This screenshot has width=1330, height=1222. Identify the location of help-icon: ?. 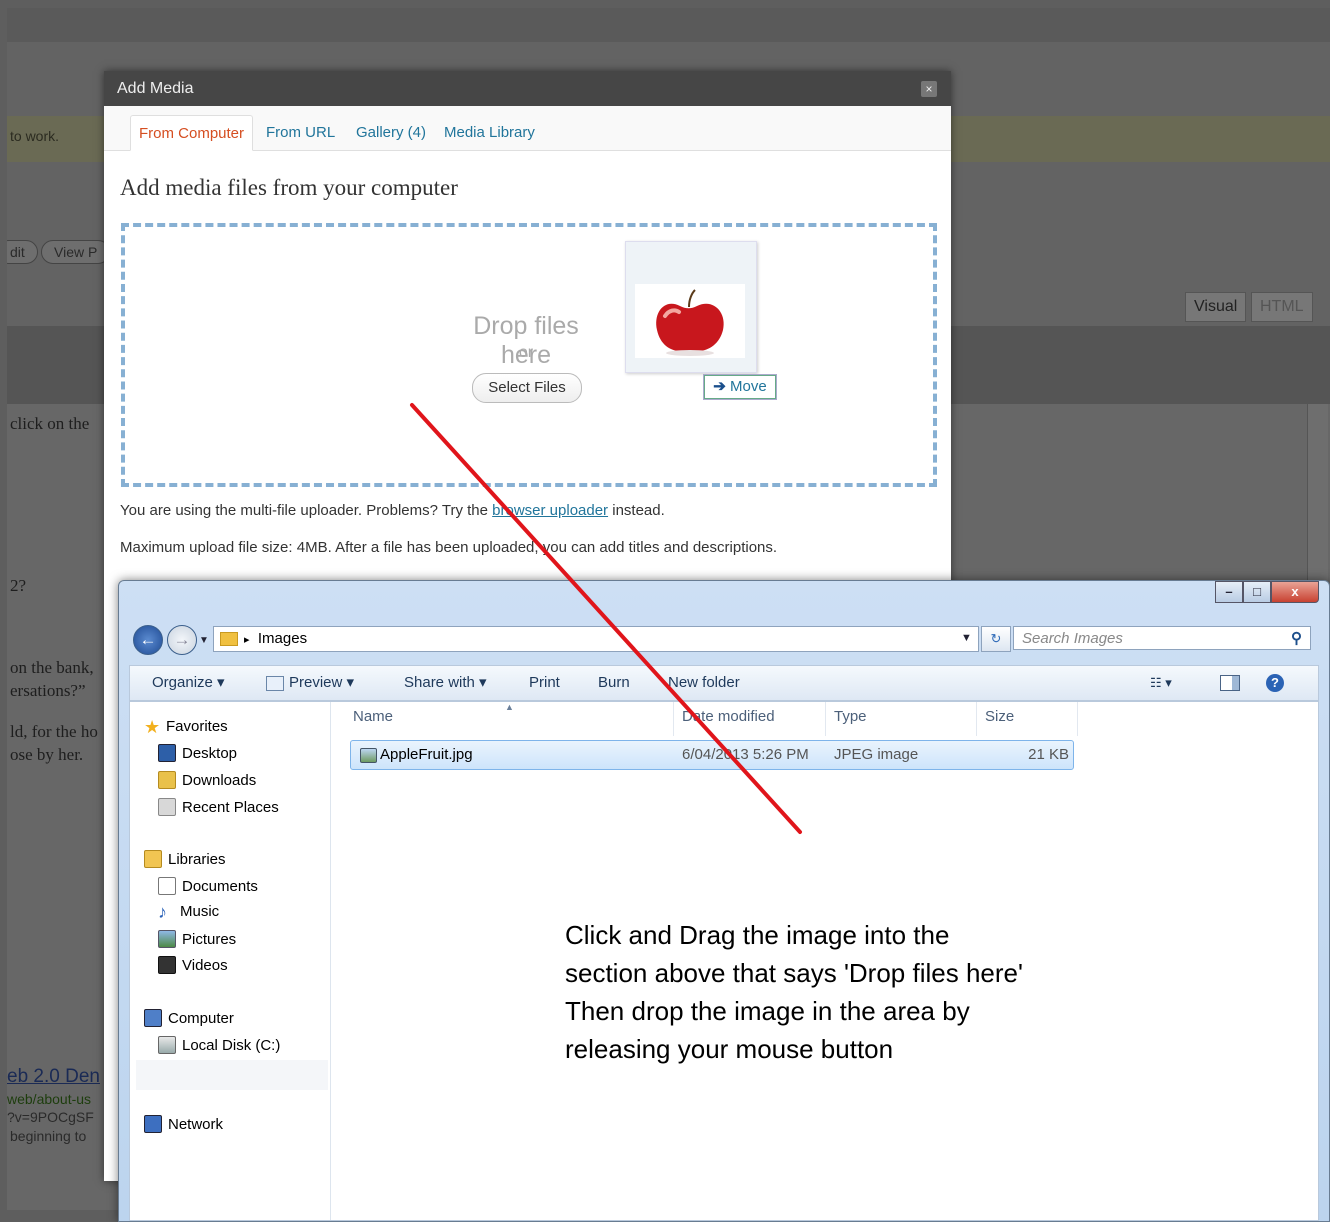
(1275, 683).